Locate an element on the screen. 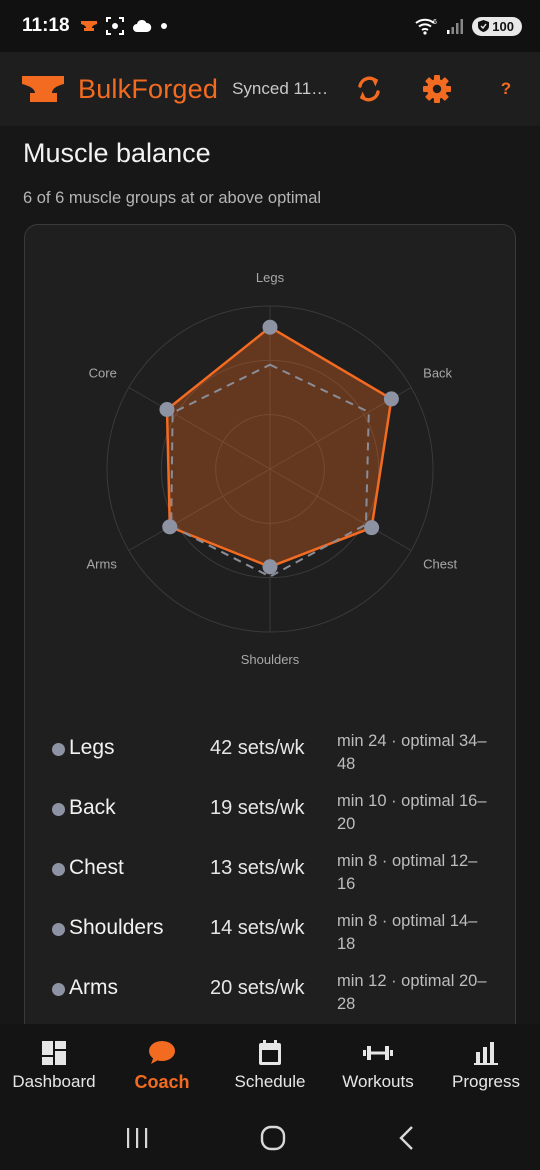  app-title: BulkForged is located at coordinates (148, 88).